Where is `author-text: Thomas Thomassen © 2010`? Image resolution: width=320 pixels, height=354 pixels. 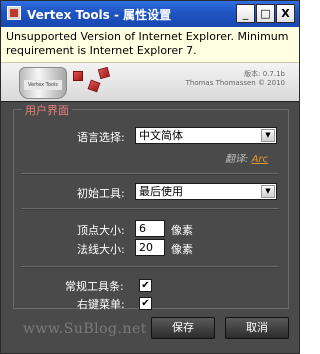 author-text: Thomas Thomassen © 2010 is located at coordinates (235, 83).